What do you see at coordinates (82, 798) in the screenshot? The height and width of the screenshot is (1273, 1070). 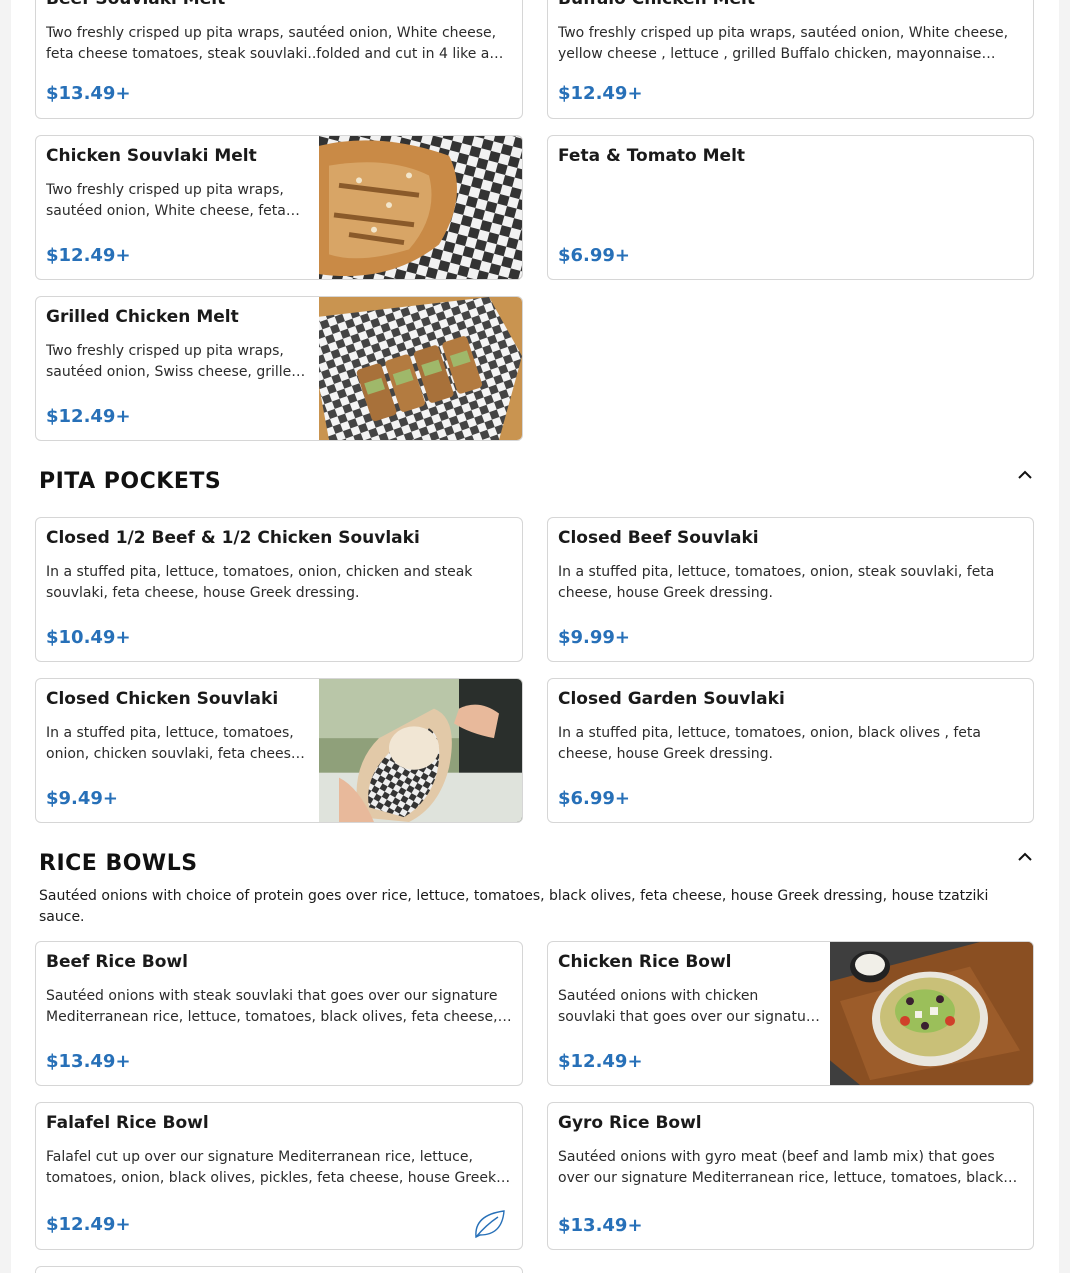 I see `item-price: $9.49+` at bounding box center [82, 798].